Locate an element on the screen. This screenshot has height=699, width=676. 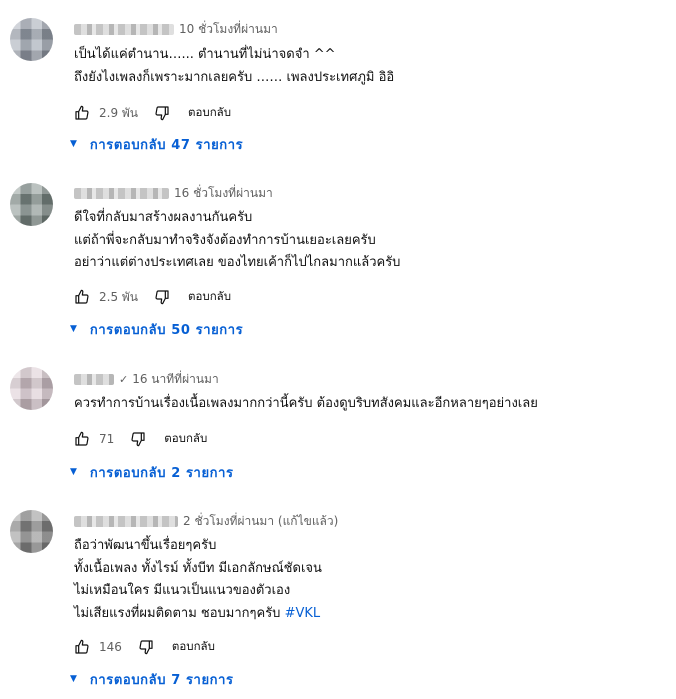
verified-check-icon: ✓ is located at coordinates (124, 379).